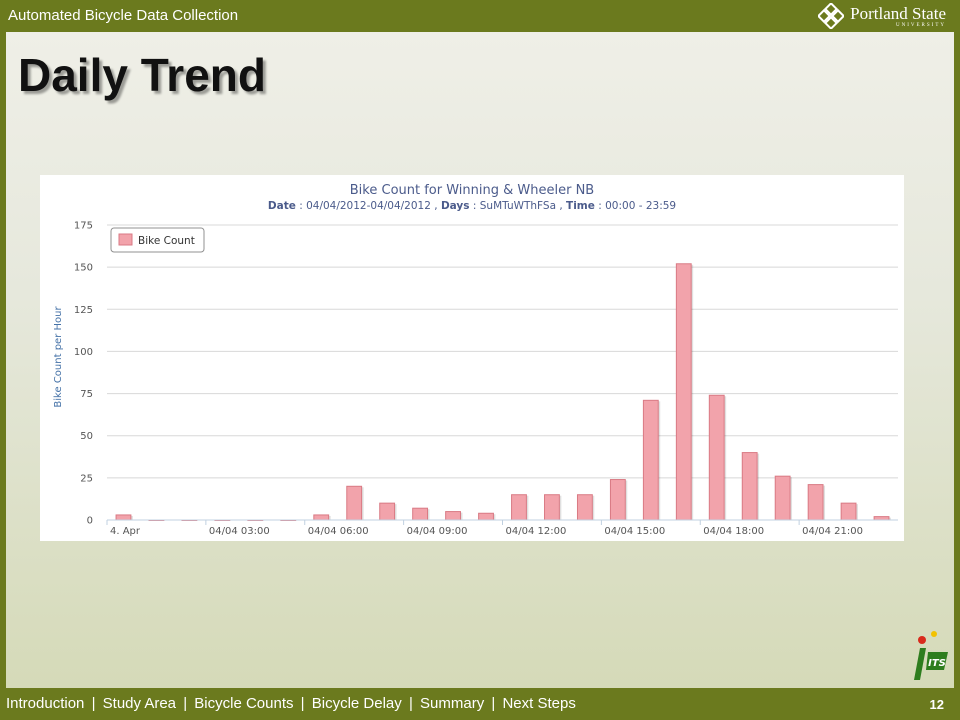 Image resolution: width=960 pixels, height=720 pixels. Describe the element at coordinates (832, 531) in the screenshot. I see `x-tick-label: 04/04 21:00` at that location.